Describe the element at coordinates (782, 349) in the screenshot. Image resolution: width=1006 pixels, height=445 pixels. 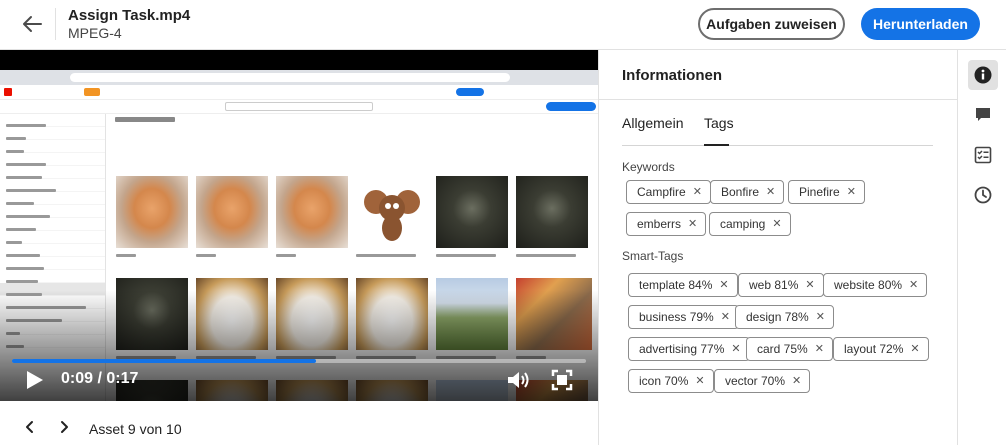
I see `tag-label: card 75%` at that location.